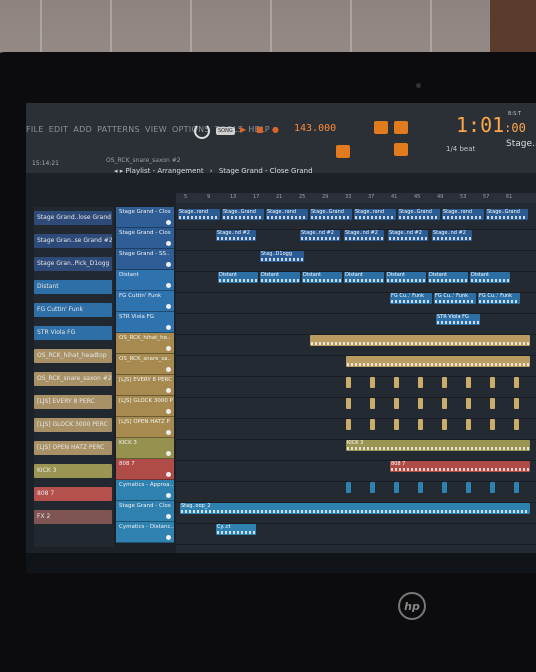 This screenshot has height=672, width=536. What do you see at coordinates (145, 406) in the screenshot?
I see `track-header: [LJS] GLOCK 3000 P` at bounding box center [145, 406].